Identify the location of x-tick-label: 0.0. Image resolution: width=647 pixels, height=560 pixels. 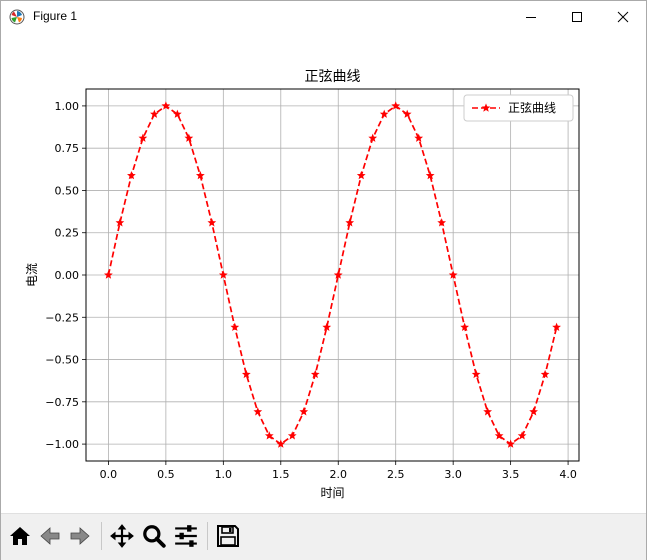
(109, 474).